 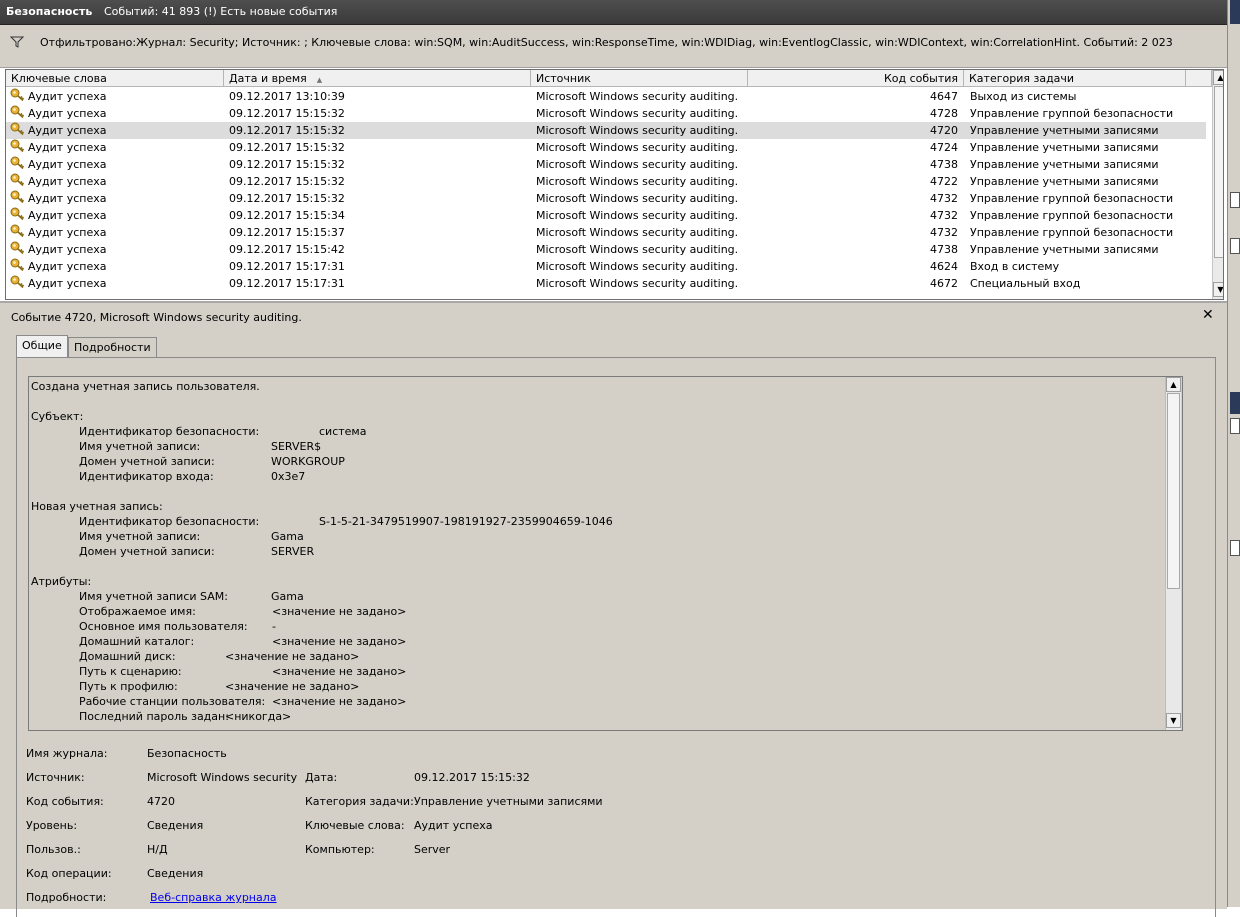 I want to click on grid-scrollbar: ▲ ▼, so click(x=1217, y=184).